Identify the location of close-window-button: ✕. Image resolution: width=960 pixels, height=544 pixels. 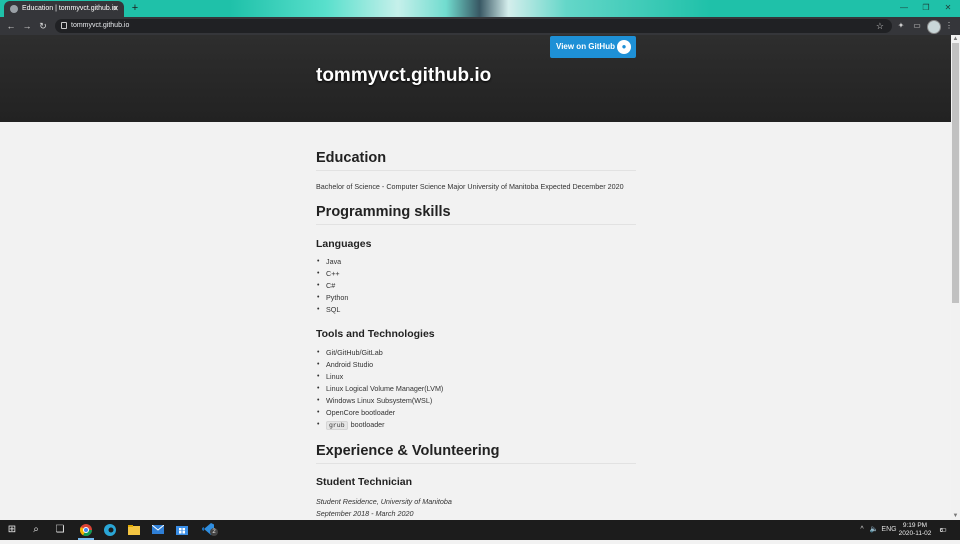
(948, 8).